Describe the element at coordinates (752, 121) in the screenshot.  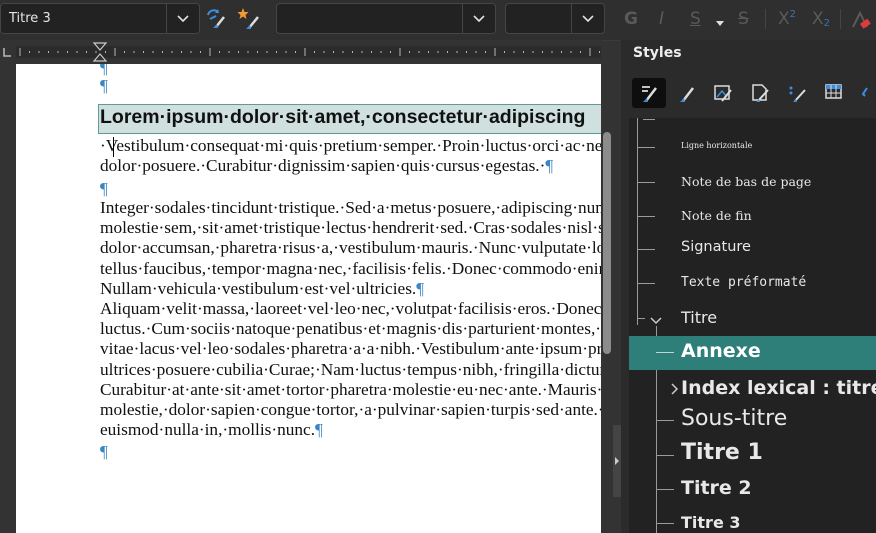
I see `style-item-partial: Lign` at that location.